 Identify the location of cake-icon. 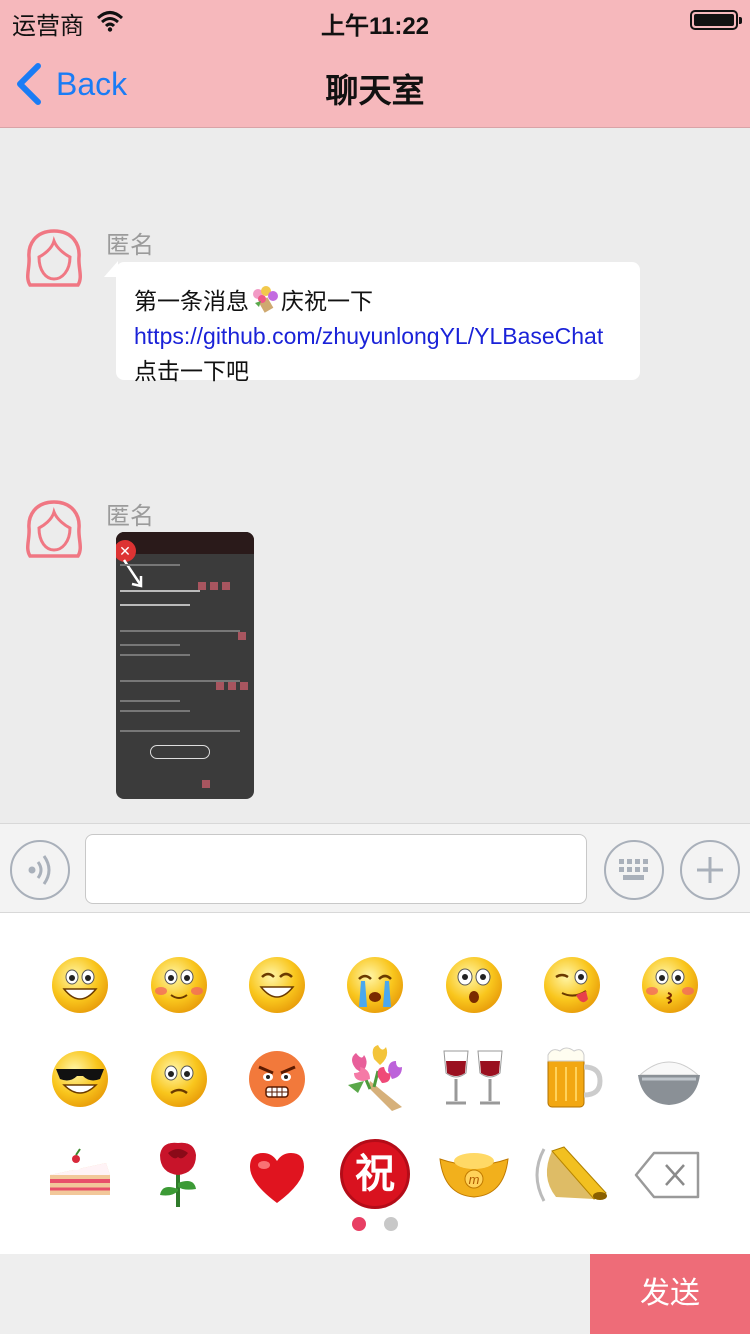
(80, 1173).